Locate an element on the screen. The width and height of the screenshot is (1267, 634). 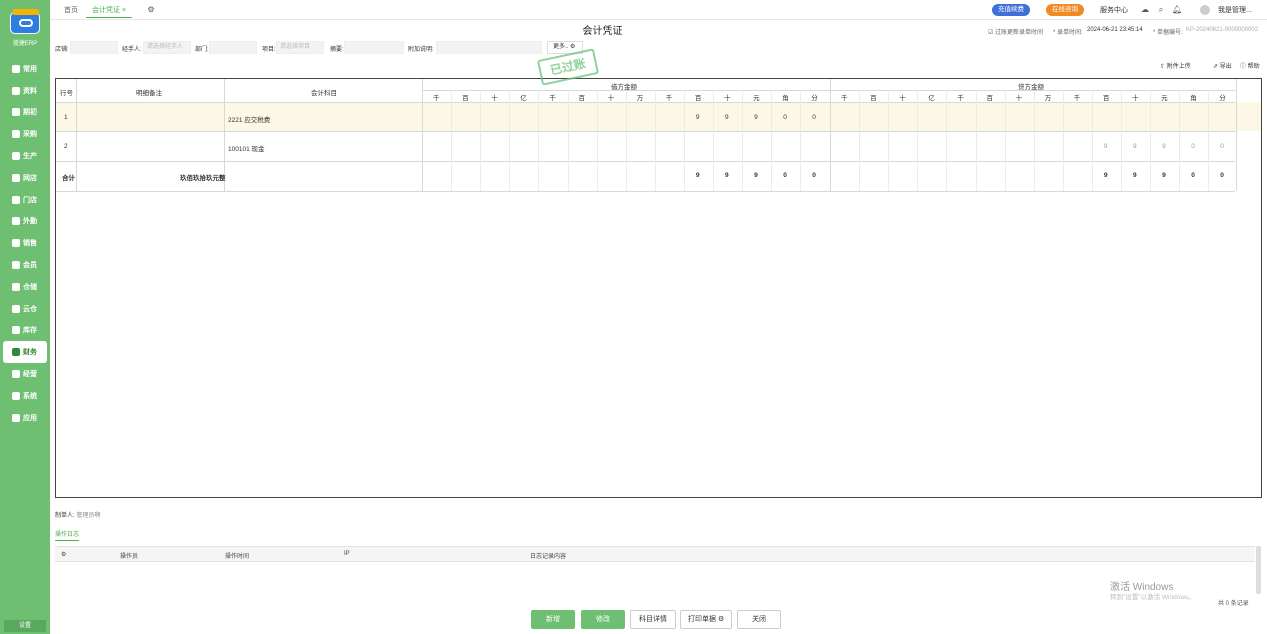
sidebar-item: 仓储 is located at coordinates (25, 287).